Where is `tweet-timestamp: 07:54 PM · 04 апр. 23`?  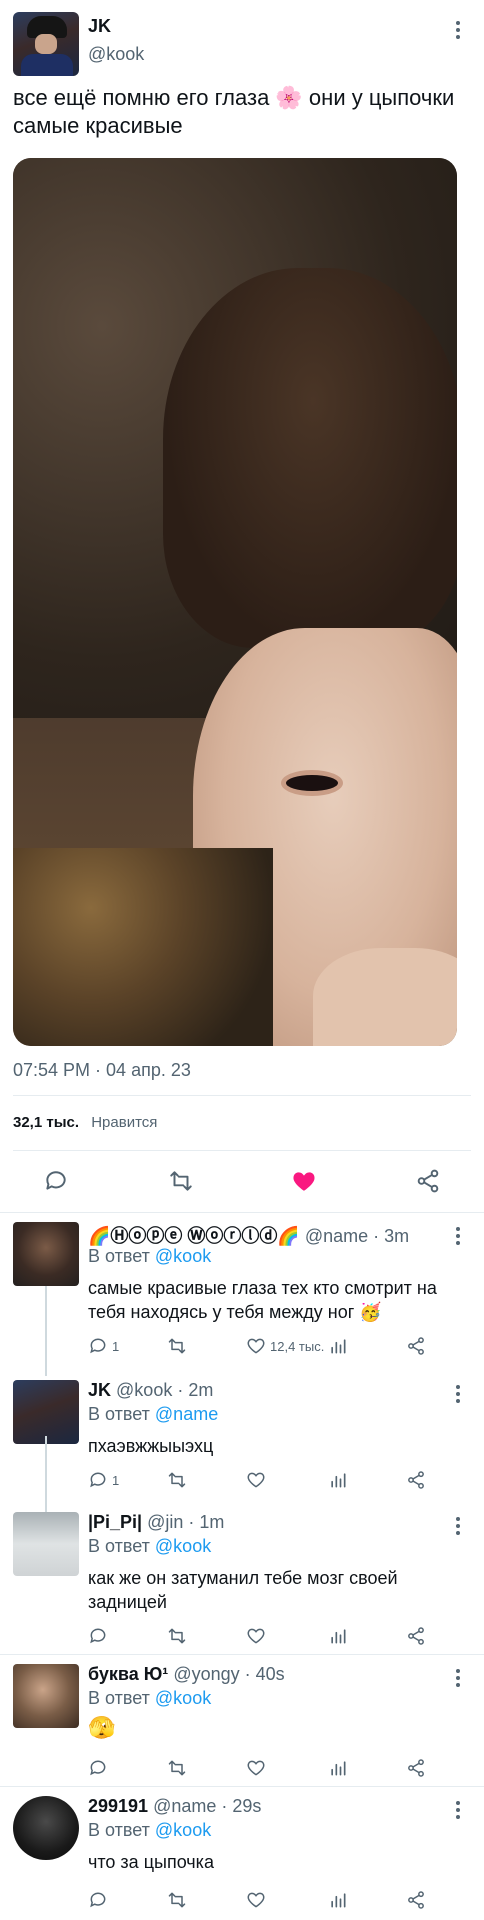 tweet-timestamp: 07:54 PM · 04 апр. 23 is located at coordinates (102, 1070).